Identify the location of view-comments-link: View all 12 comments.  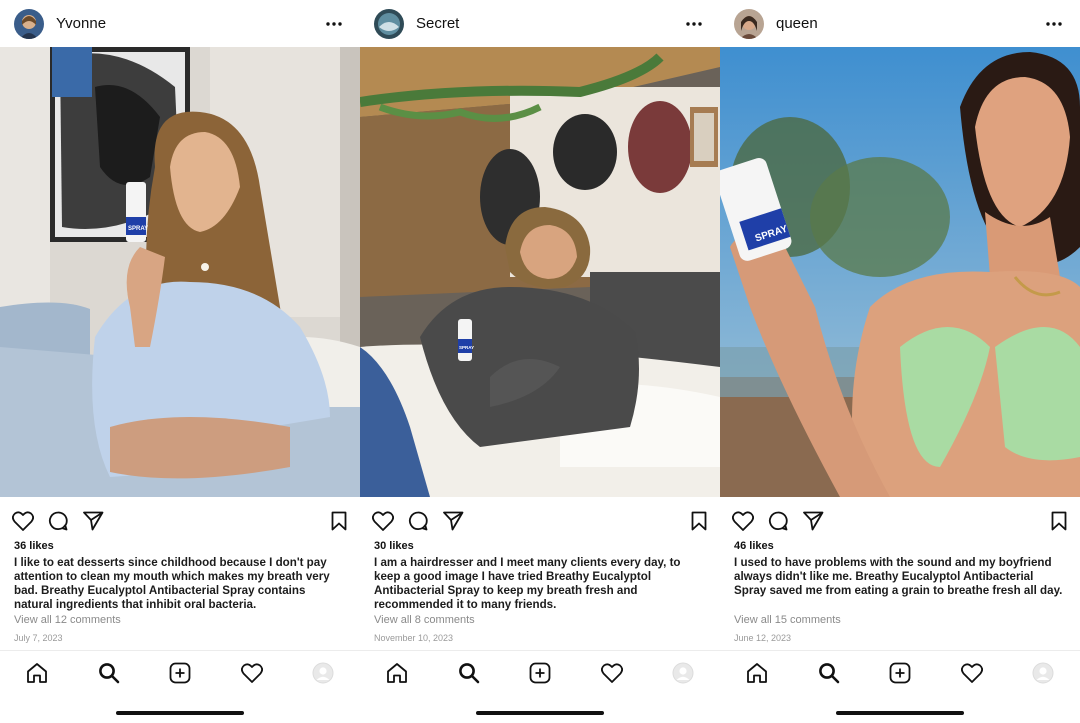
(67, 620).